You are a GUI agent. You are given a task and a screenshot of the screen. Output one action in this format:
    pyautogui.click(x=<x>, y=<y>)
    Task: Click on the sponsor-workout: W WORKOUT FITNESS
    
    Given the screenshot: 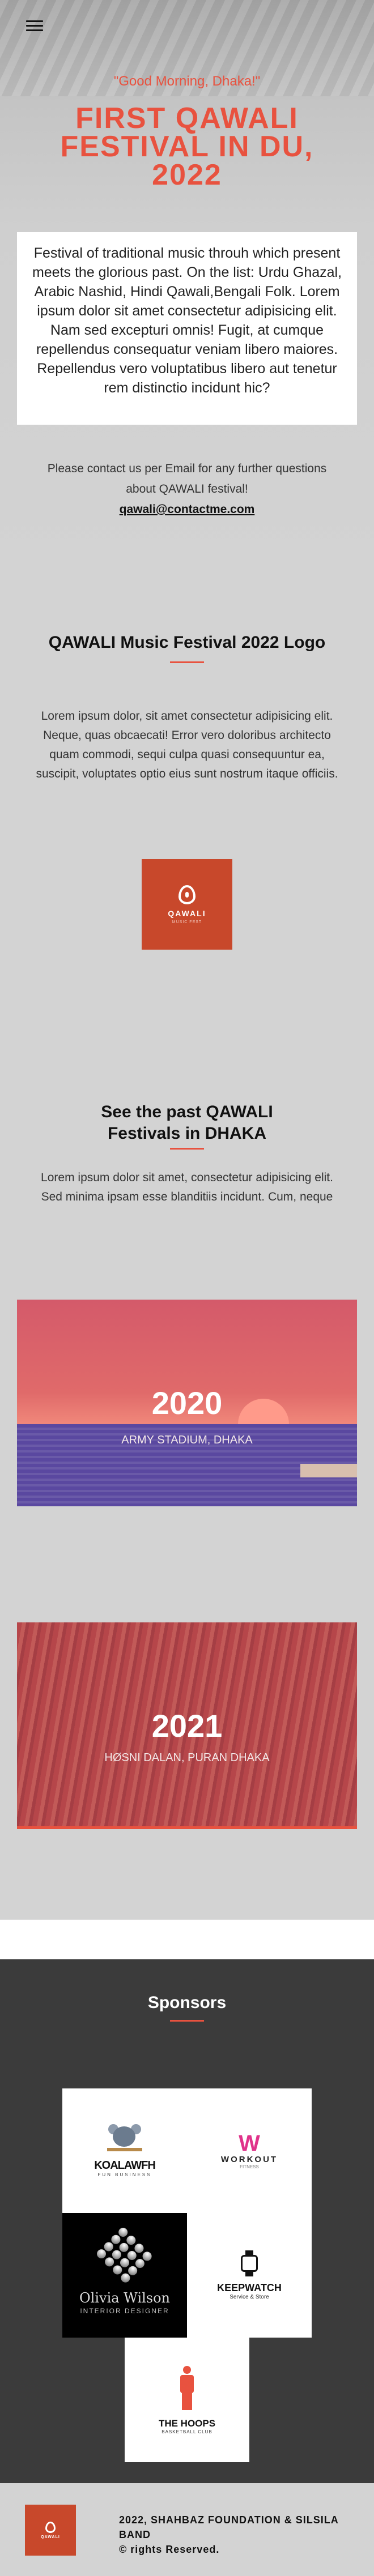 What is the action you would take?
    pyautogui.click(x=249, y=2150)
    